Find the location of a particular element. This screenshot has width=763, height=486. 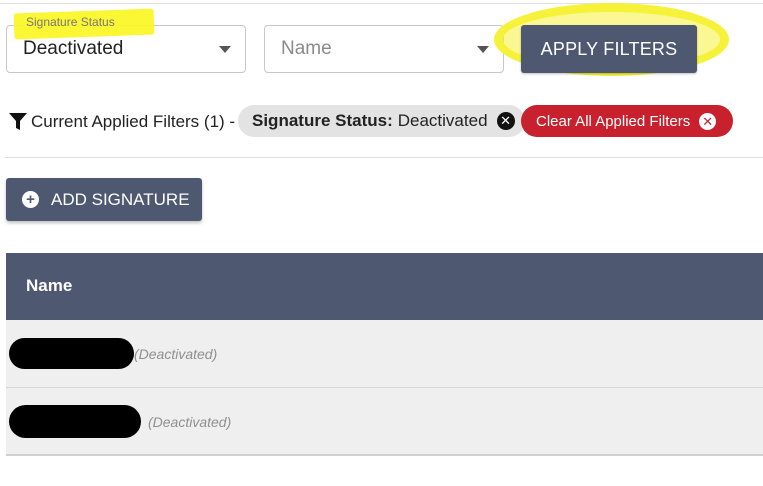

add-signature-button: + ADD SIGNATURE is located at coordinates (104, 199).